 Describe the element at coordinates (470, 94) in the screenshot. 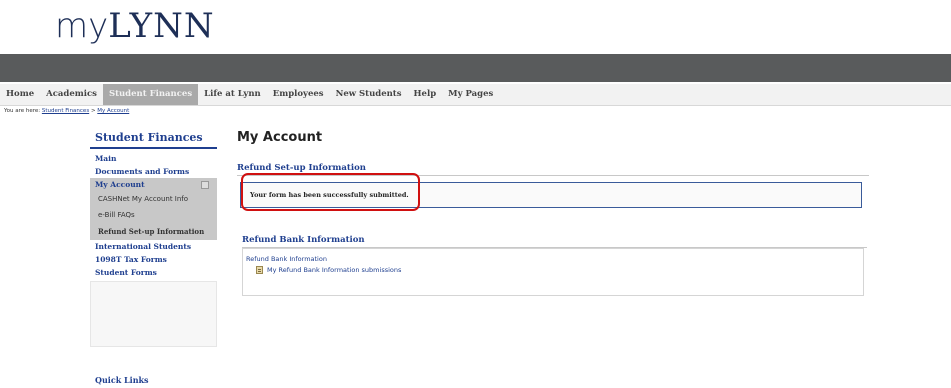

I see `nav-item-my-pages: My Pages` at that location.